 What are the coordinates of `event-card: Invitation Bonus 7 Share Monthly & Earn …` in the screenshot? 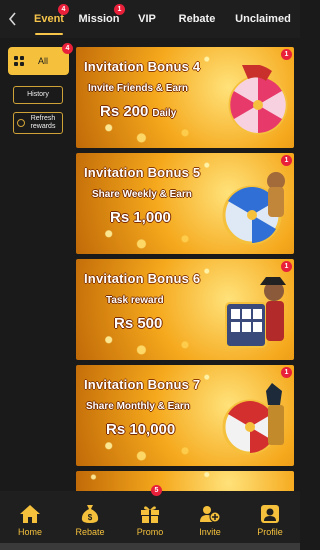 It's located at (185, 415).